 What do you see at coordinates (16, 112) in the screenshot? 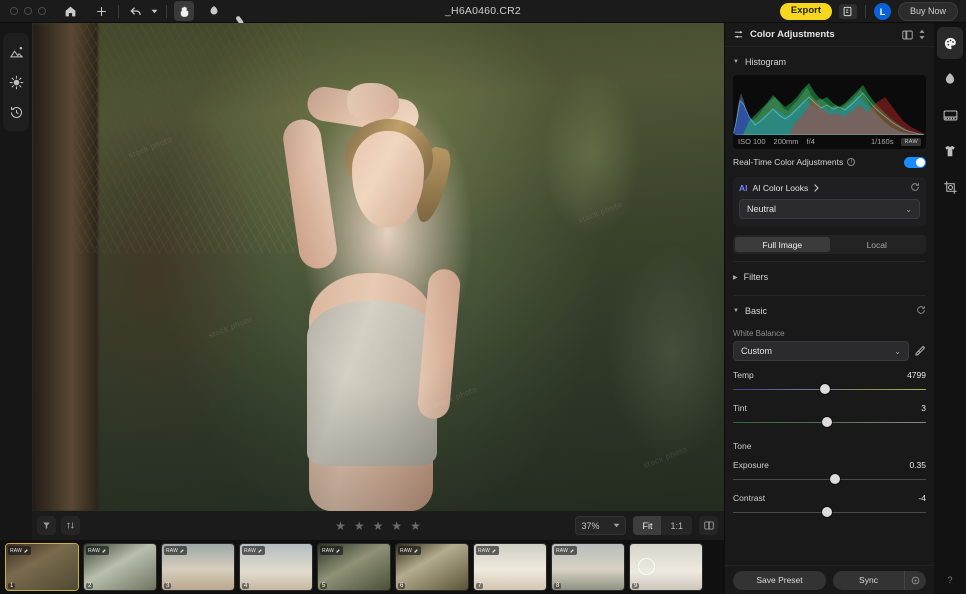
I see `history-icon` at bounding box center [16, 112].